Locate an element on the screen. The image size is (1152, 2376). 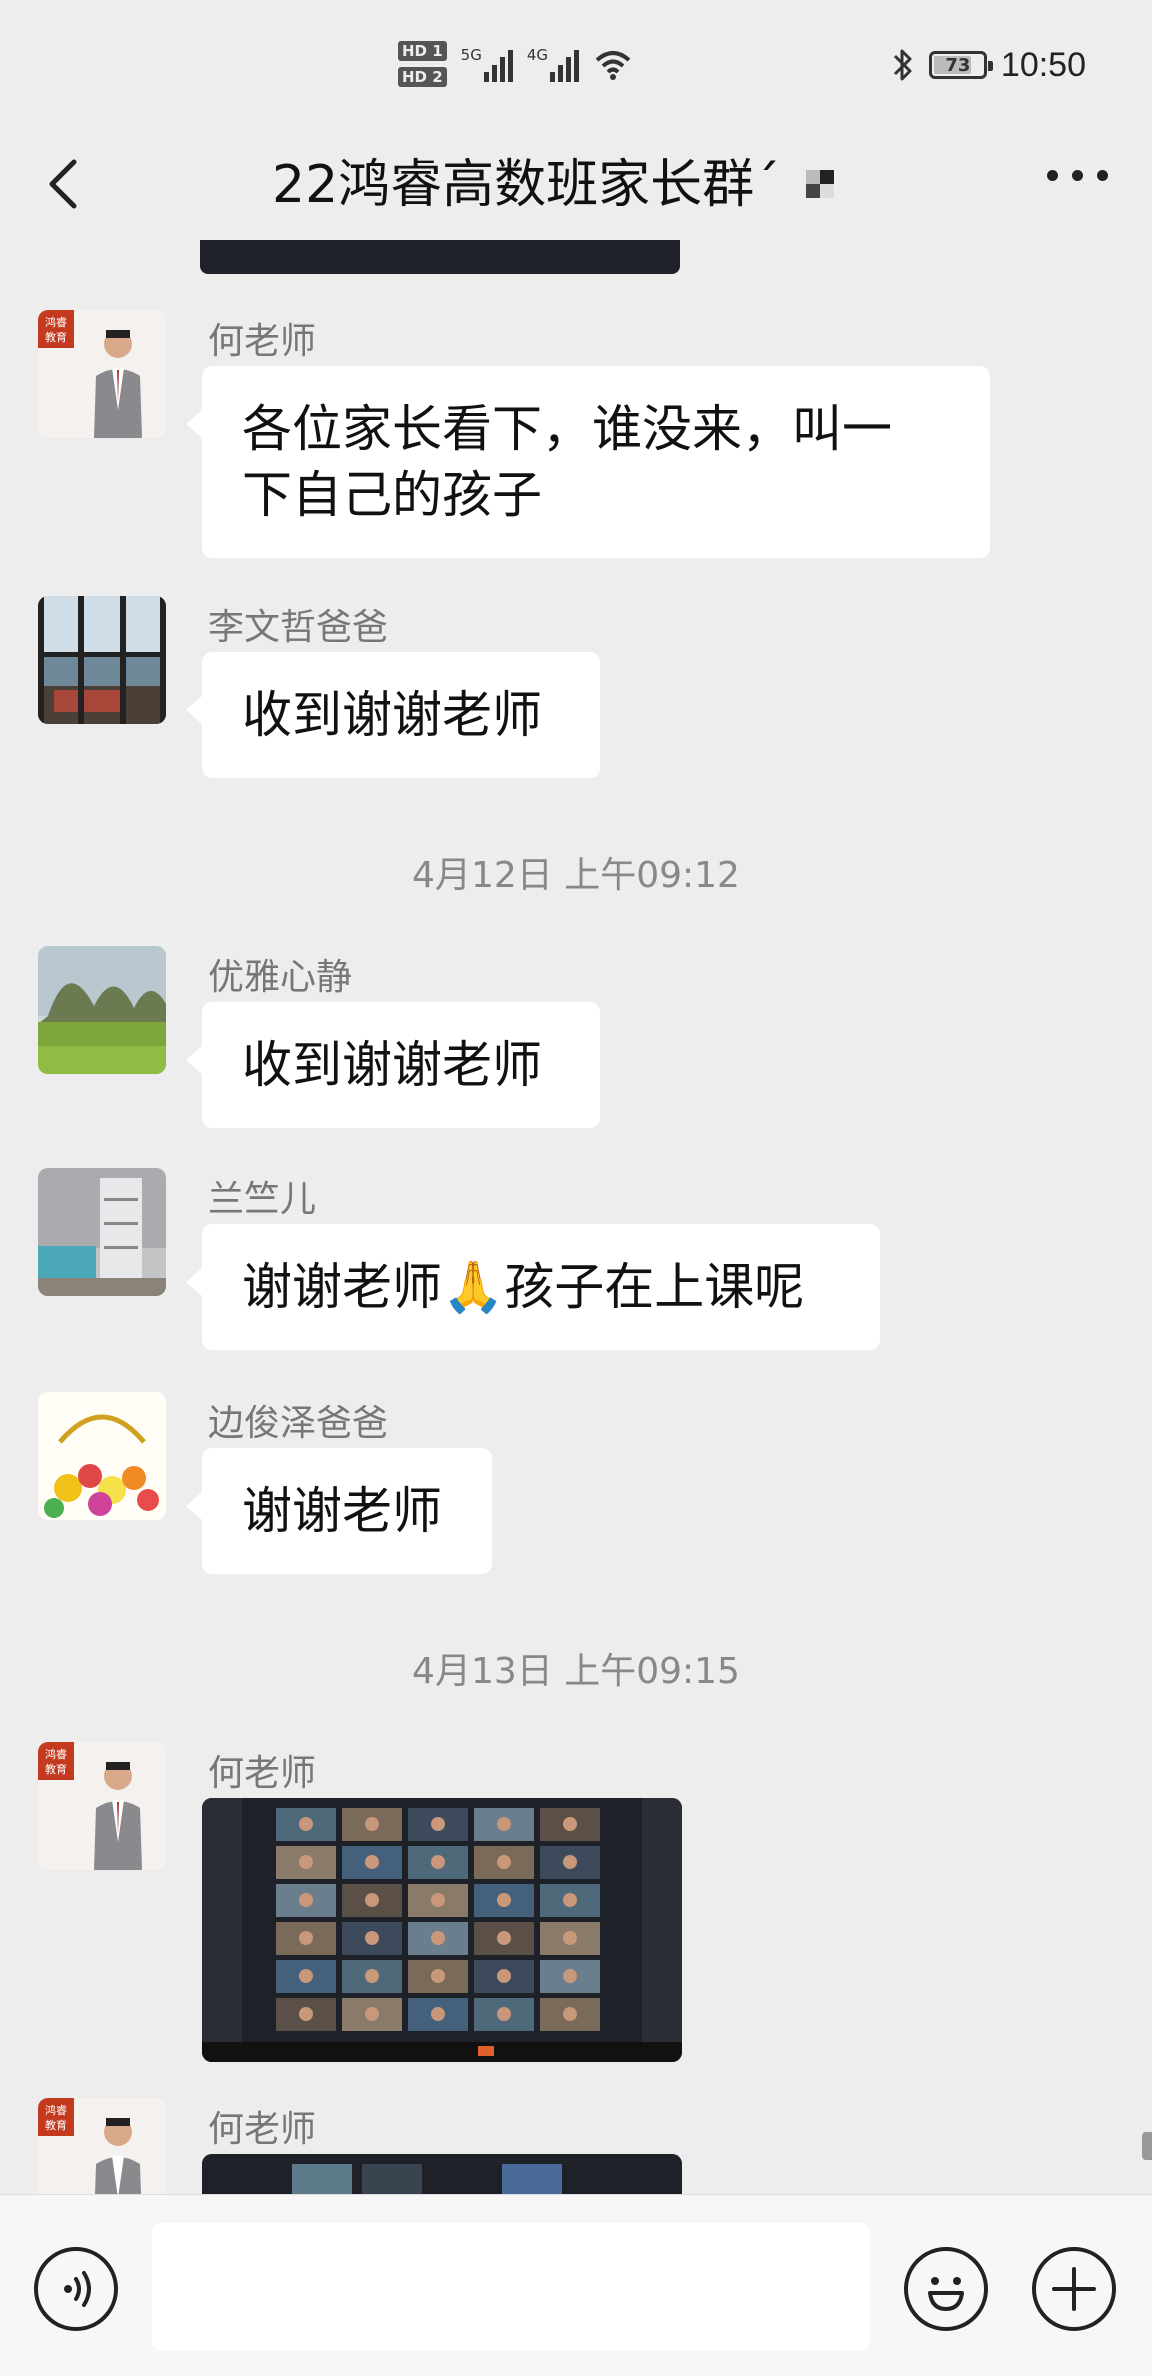
voice-icon is located at coordinates (77, 2289).